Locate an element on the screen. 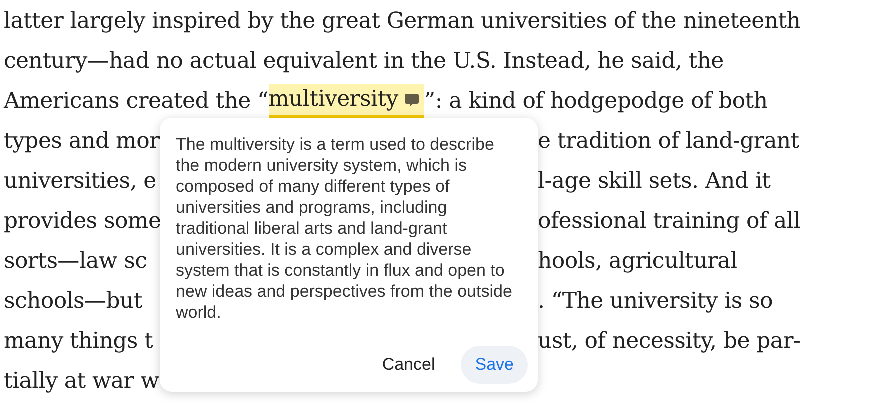 This screenshot has height=420, width=874. save-button: Save is located at coordinates (494, 365).